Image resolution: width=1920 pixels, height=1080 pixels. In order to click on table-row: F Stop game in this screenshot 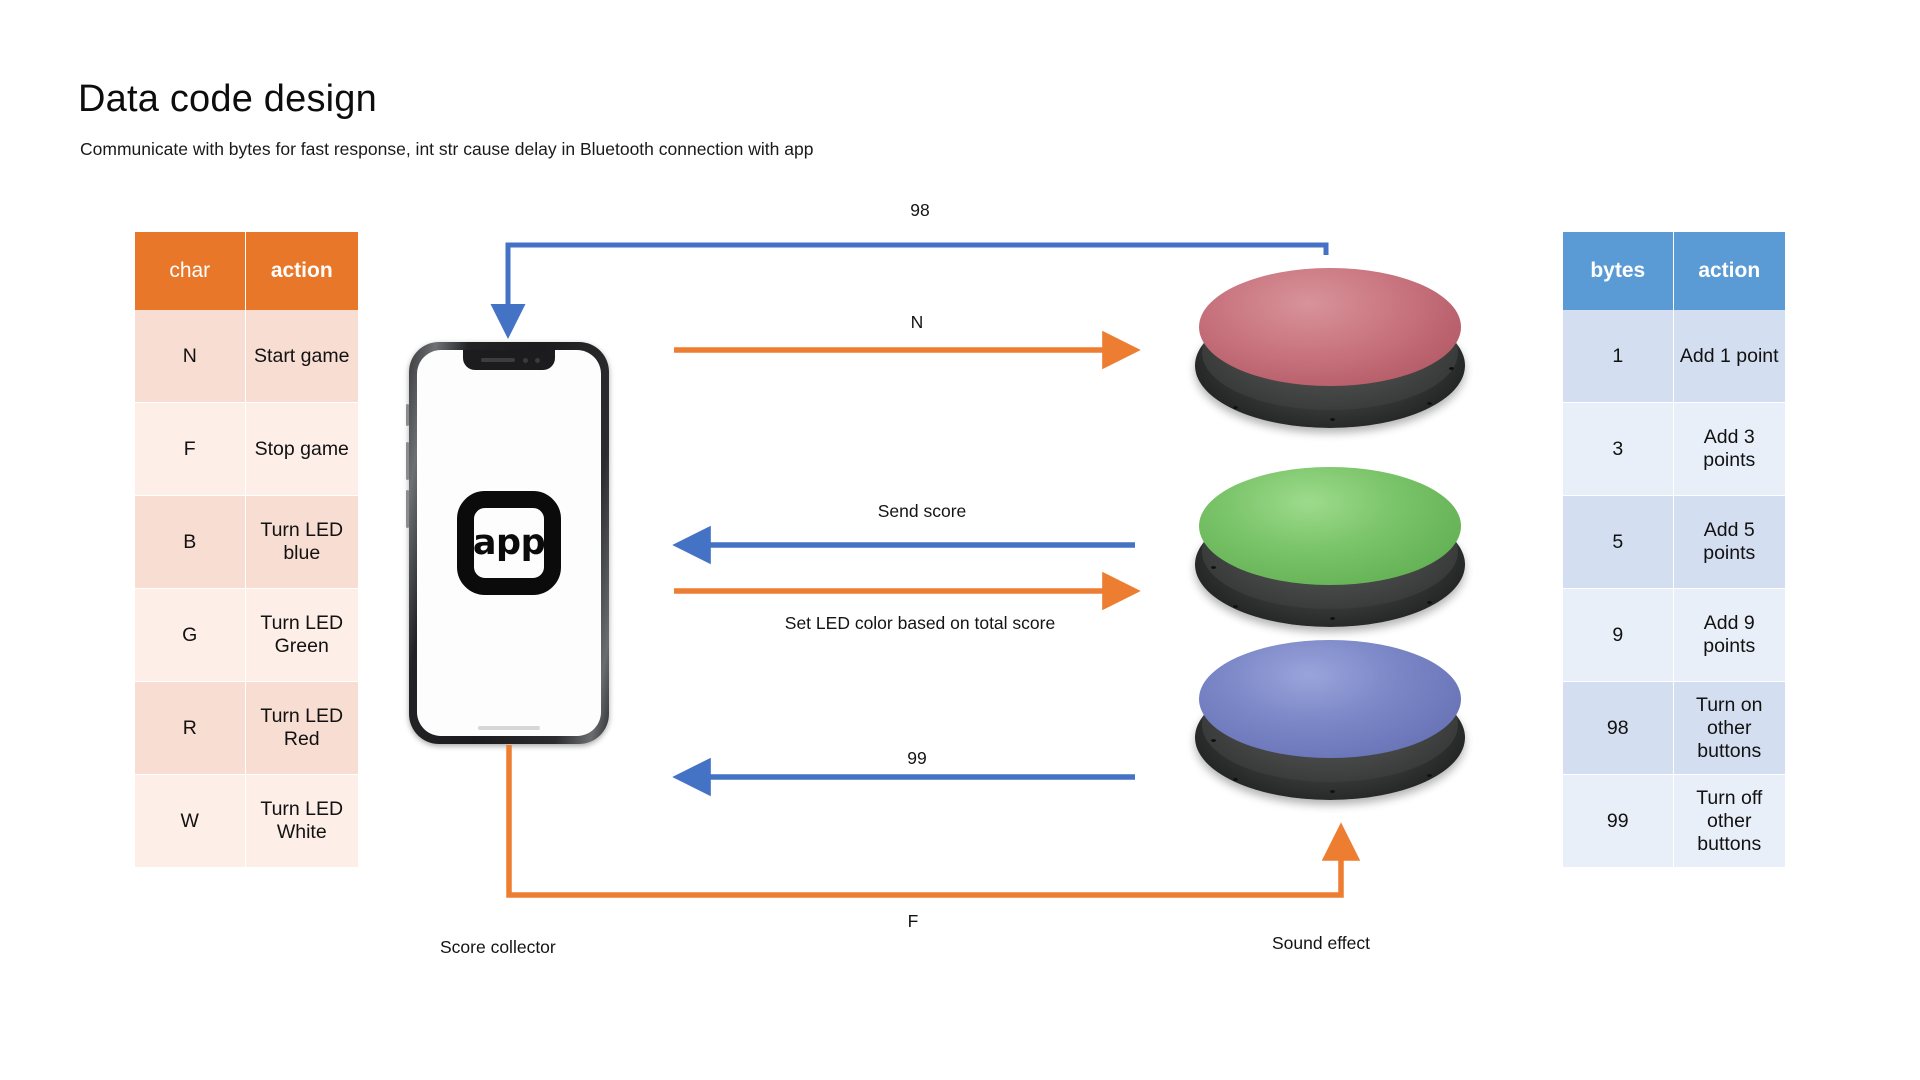, I will do `click(246, 449)`.